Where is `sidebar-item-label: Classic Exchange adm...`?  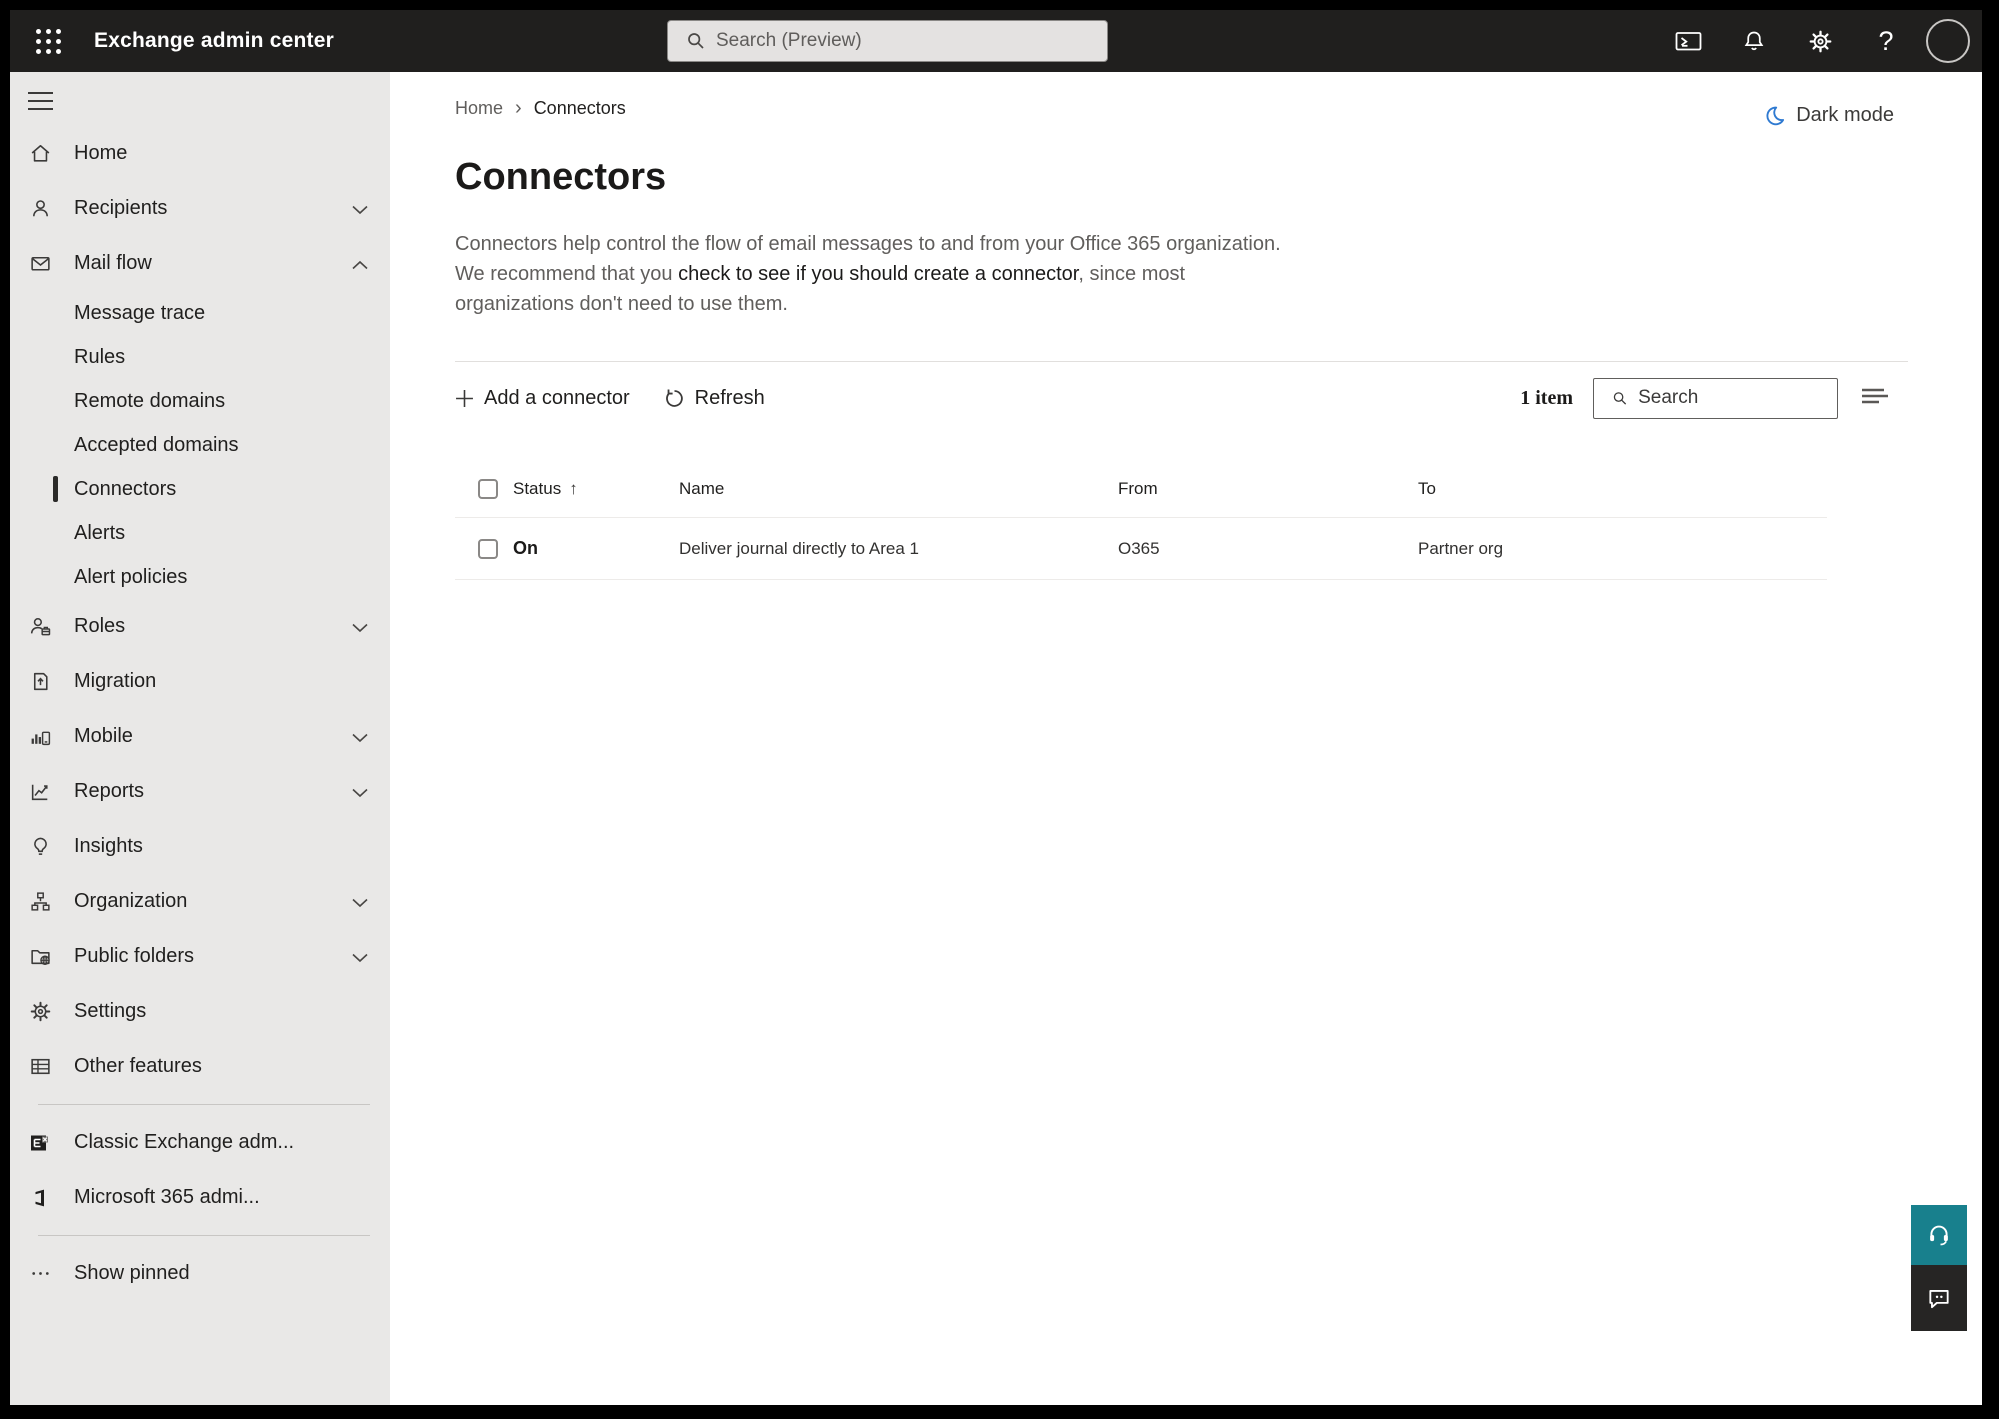
sidebar-item-label: Classic Exchange adm... is located at coordinates (184, 1142).